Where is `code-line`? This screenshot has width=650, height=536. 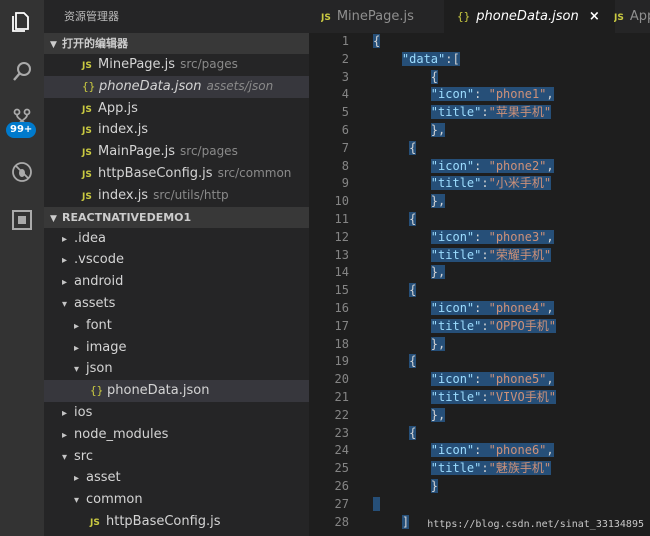 code-line is located at coordinates (464, 505).